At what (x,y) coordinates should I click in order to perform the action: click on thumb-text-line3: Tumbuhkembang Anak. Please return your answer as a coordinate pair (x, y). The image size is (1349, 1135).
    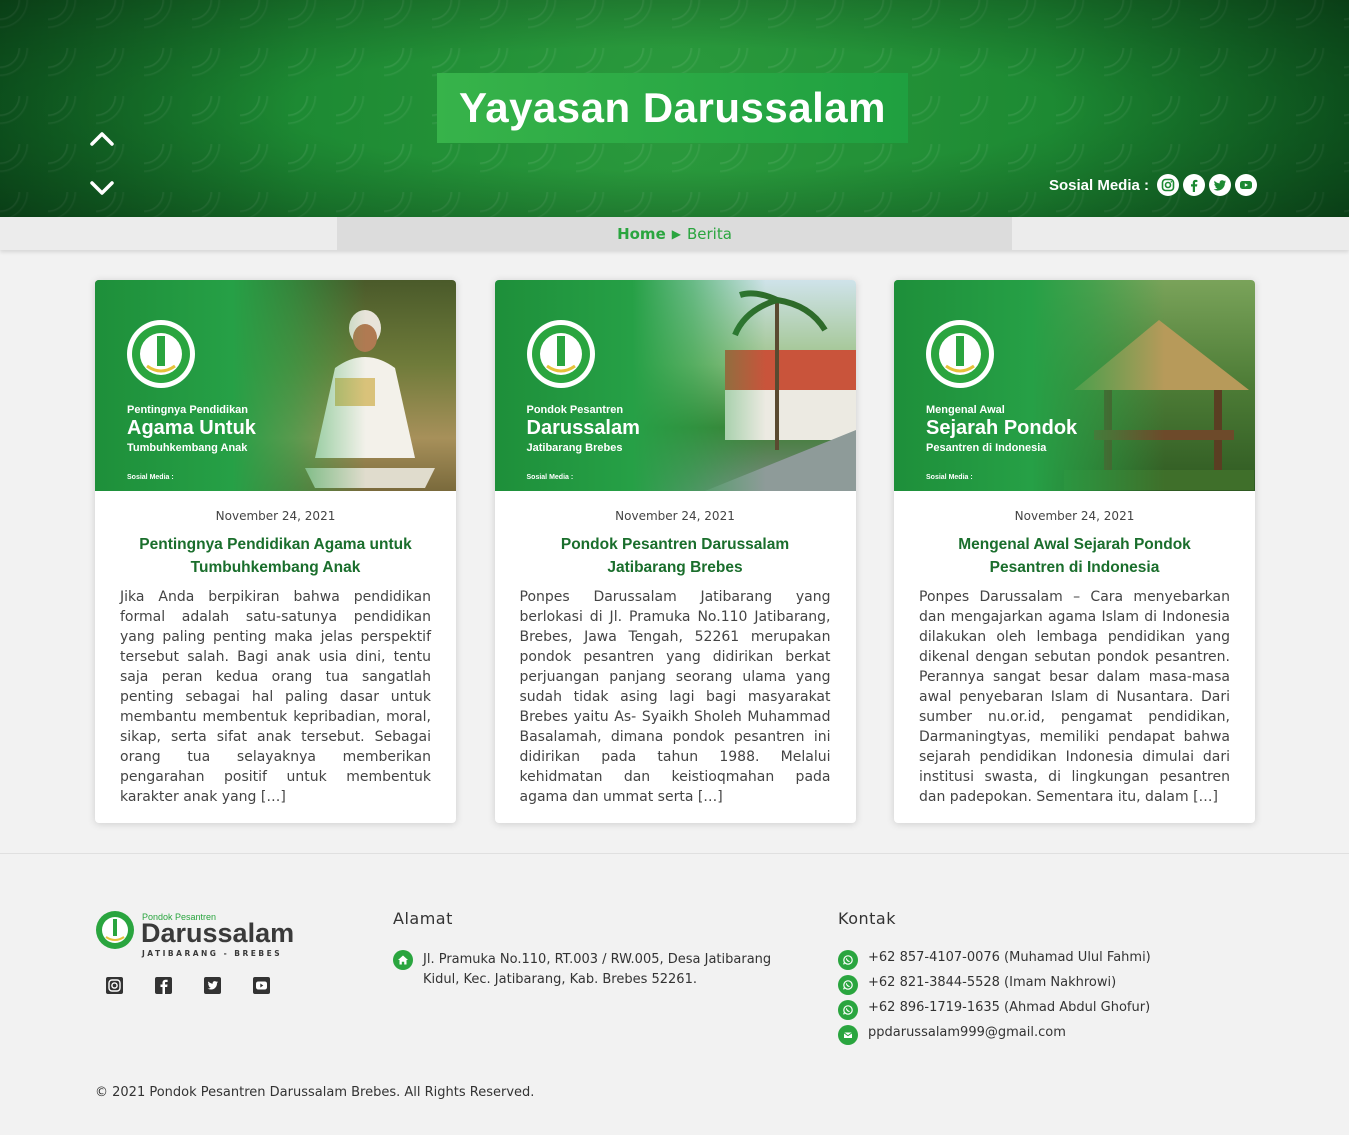
    Looking at the image, I should click on (187, 448).